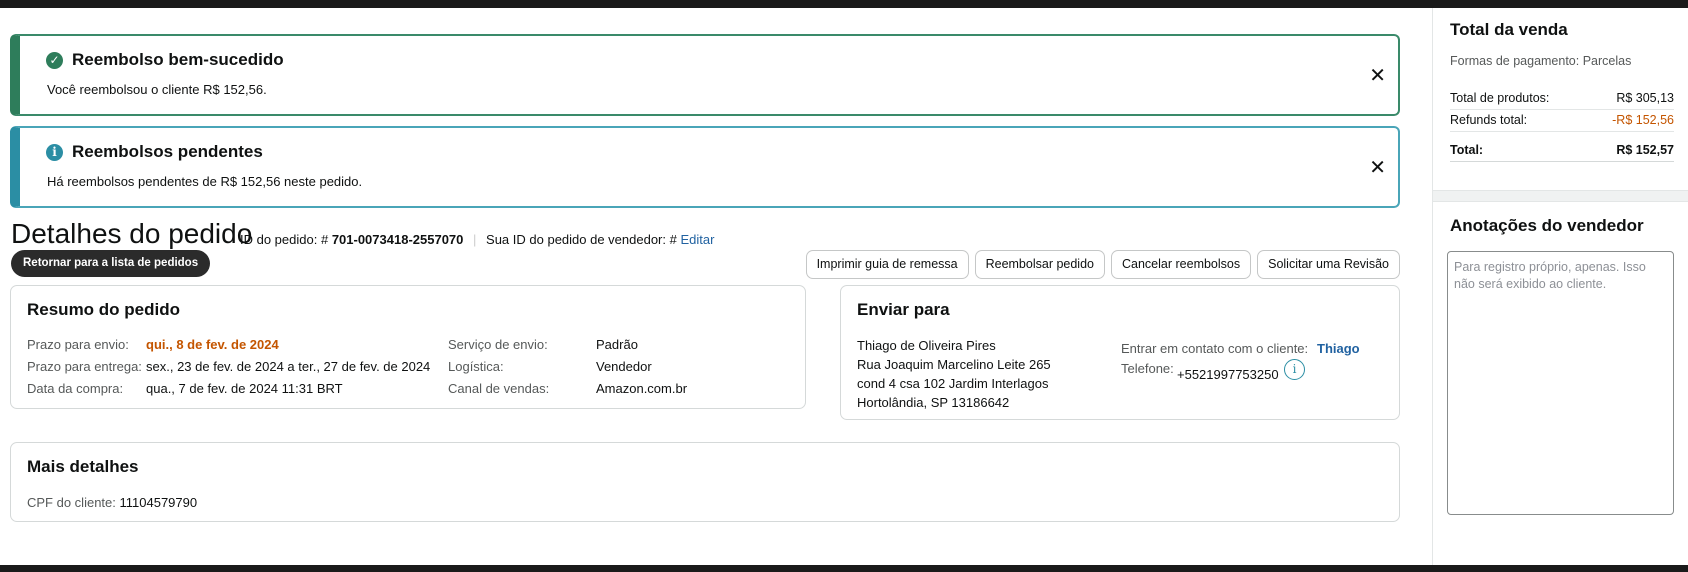 This screenshot has width=1688, height=572. I want to click on print-packing-slip-button: Imprimir guia de remessa, so click(887, 264).